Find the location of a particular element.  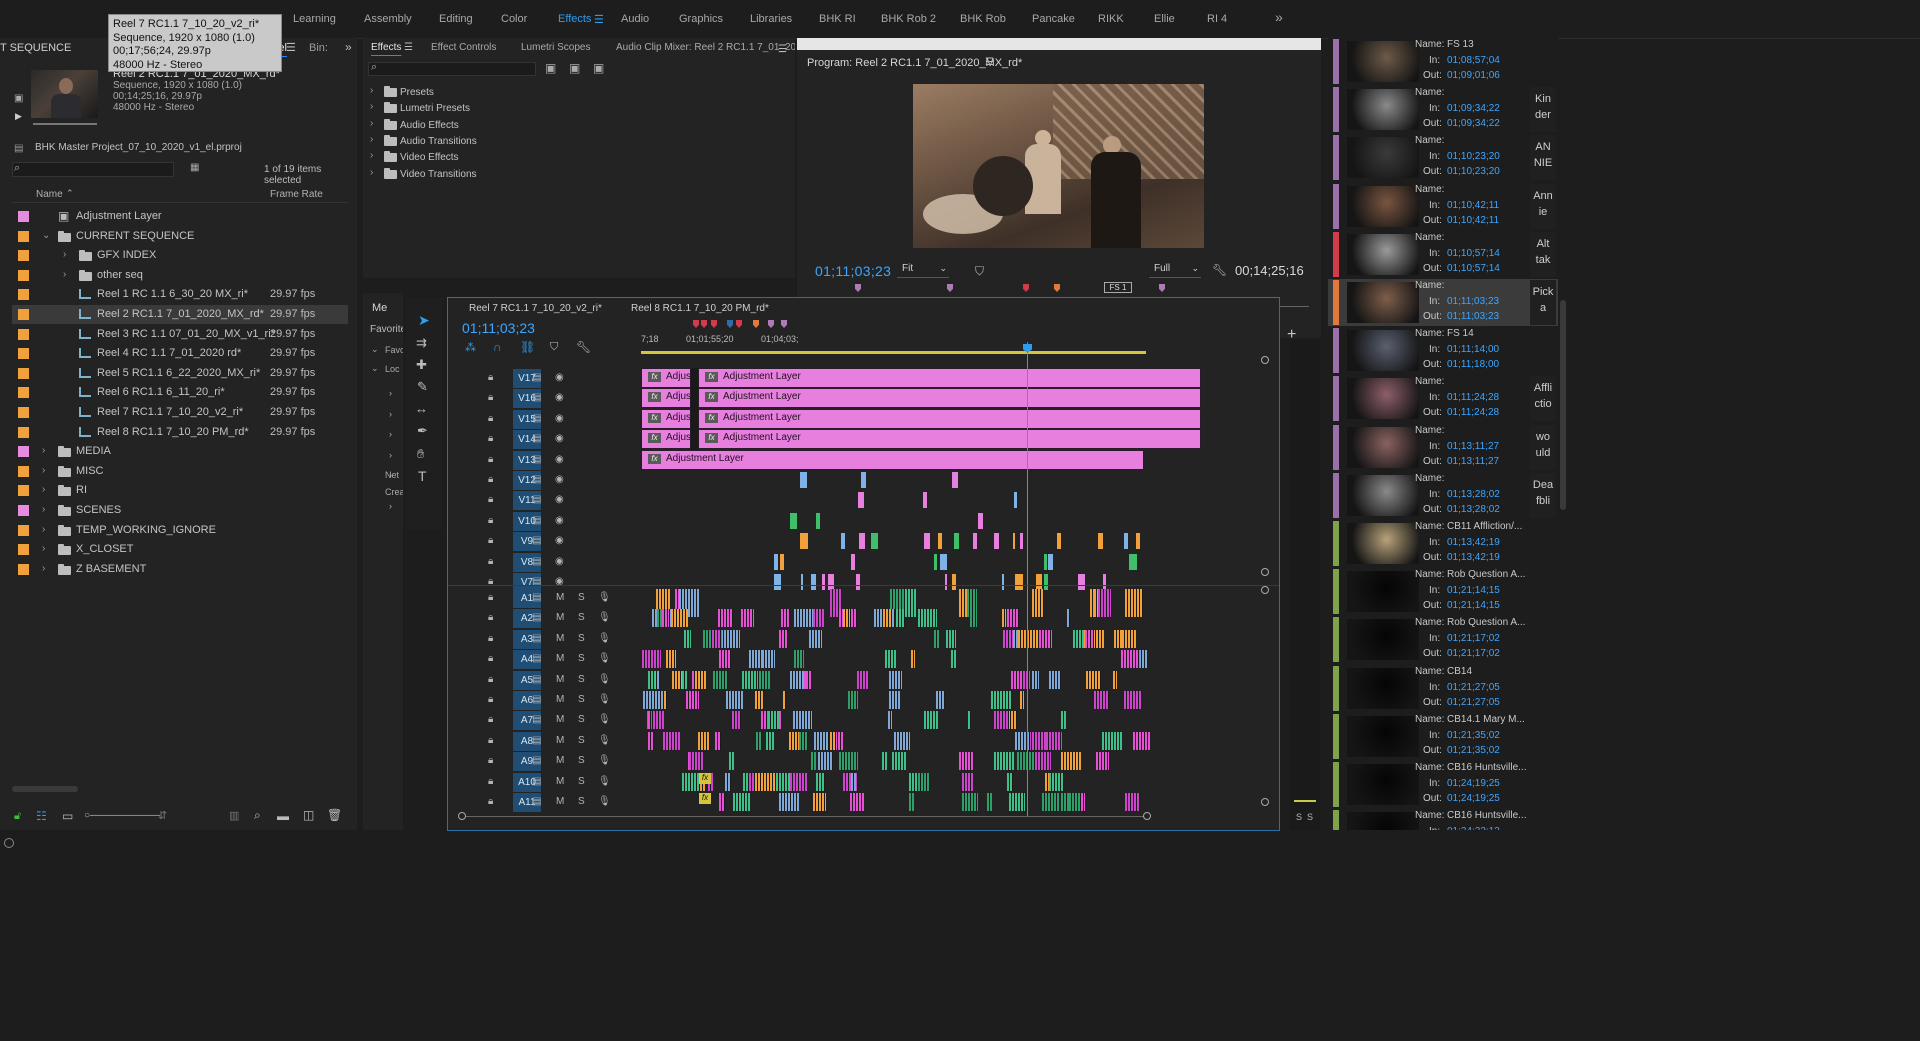

workspace-tab: Effects is located at coordinates (574, 19).